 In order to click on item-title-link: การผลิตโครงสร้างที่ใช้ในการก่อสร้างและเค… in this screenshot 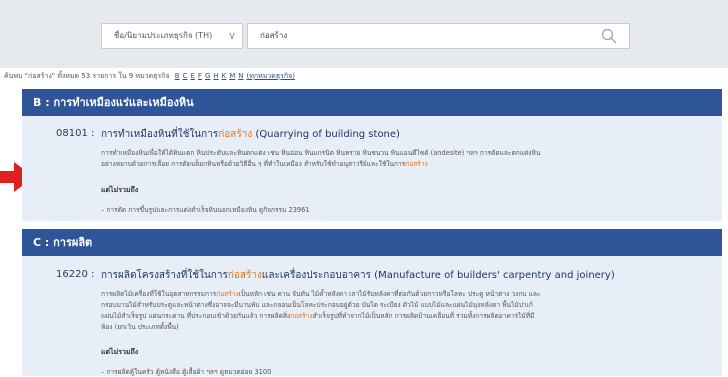, I will do `click(358, 275)`.